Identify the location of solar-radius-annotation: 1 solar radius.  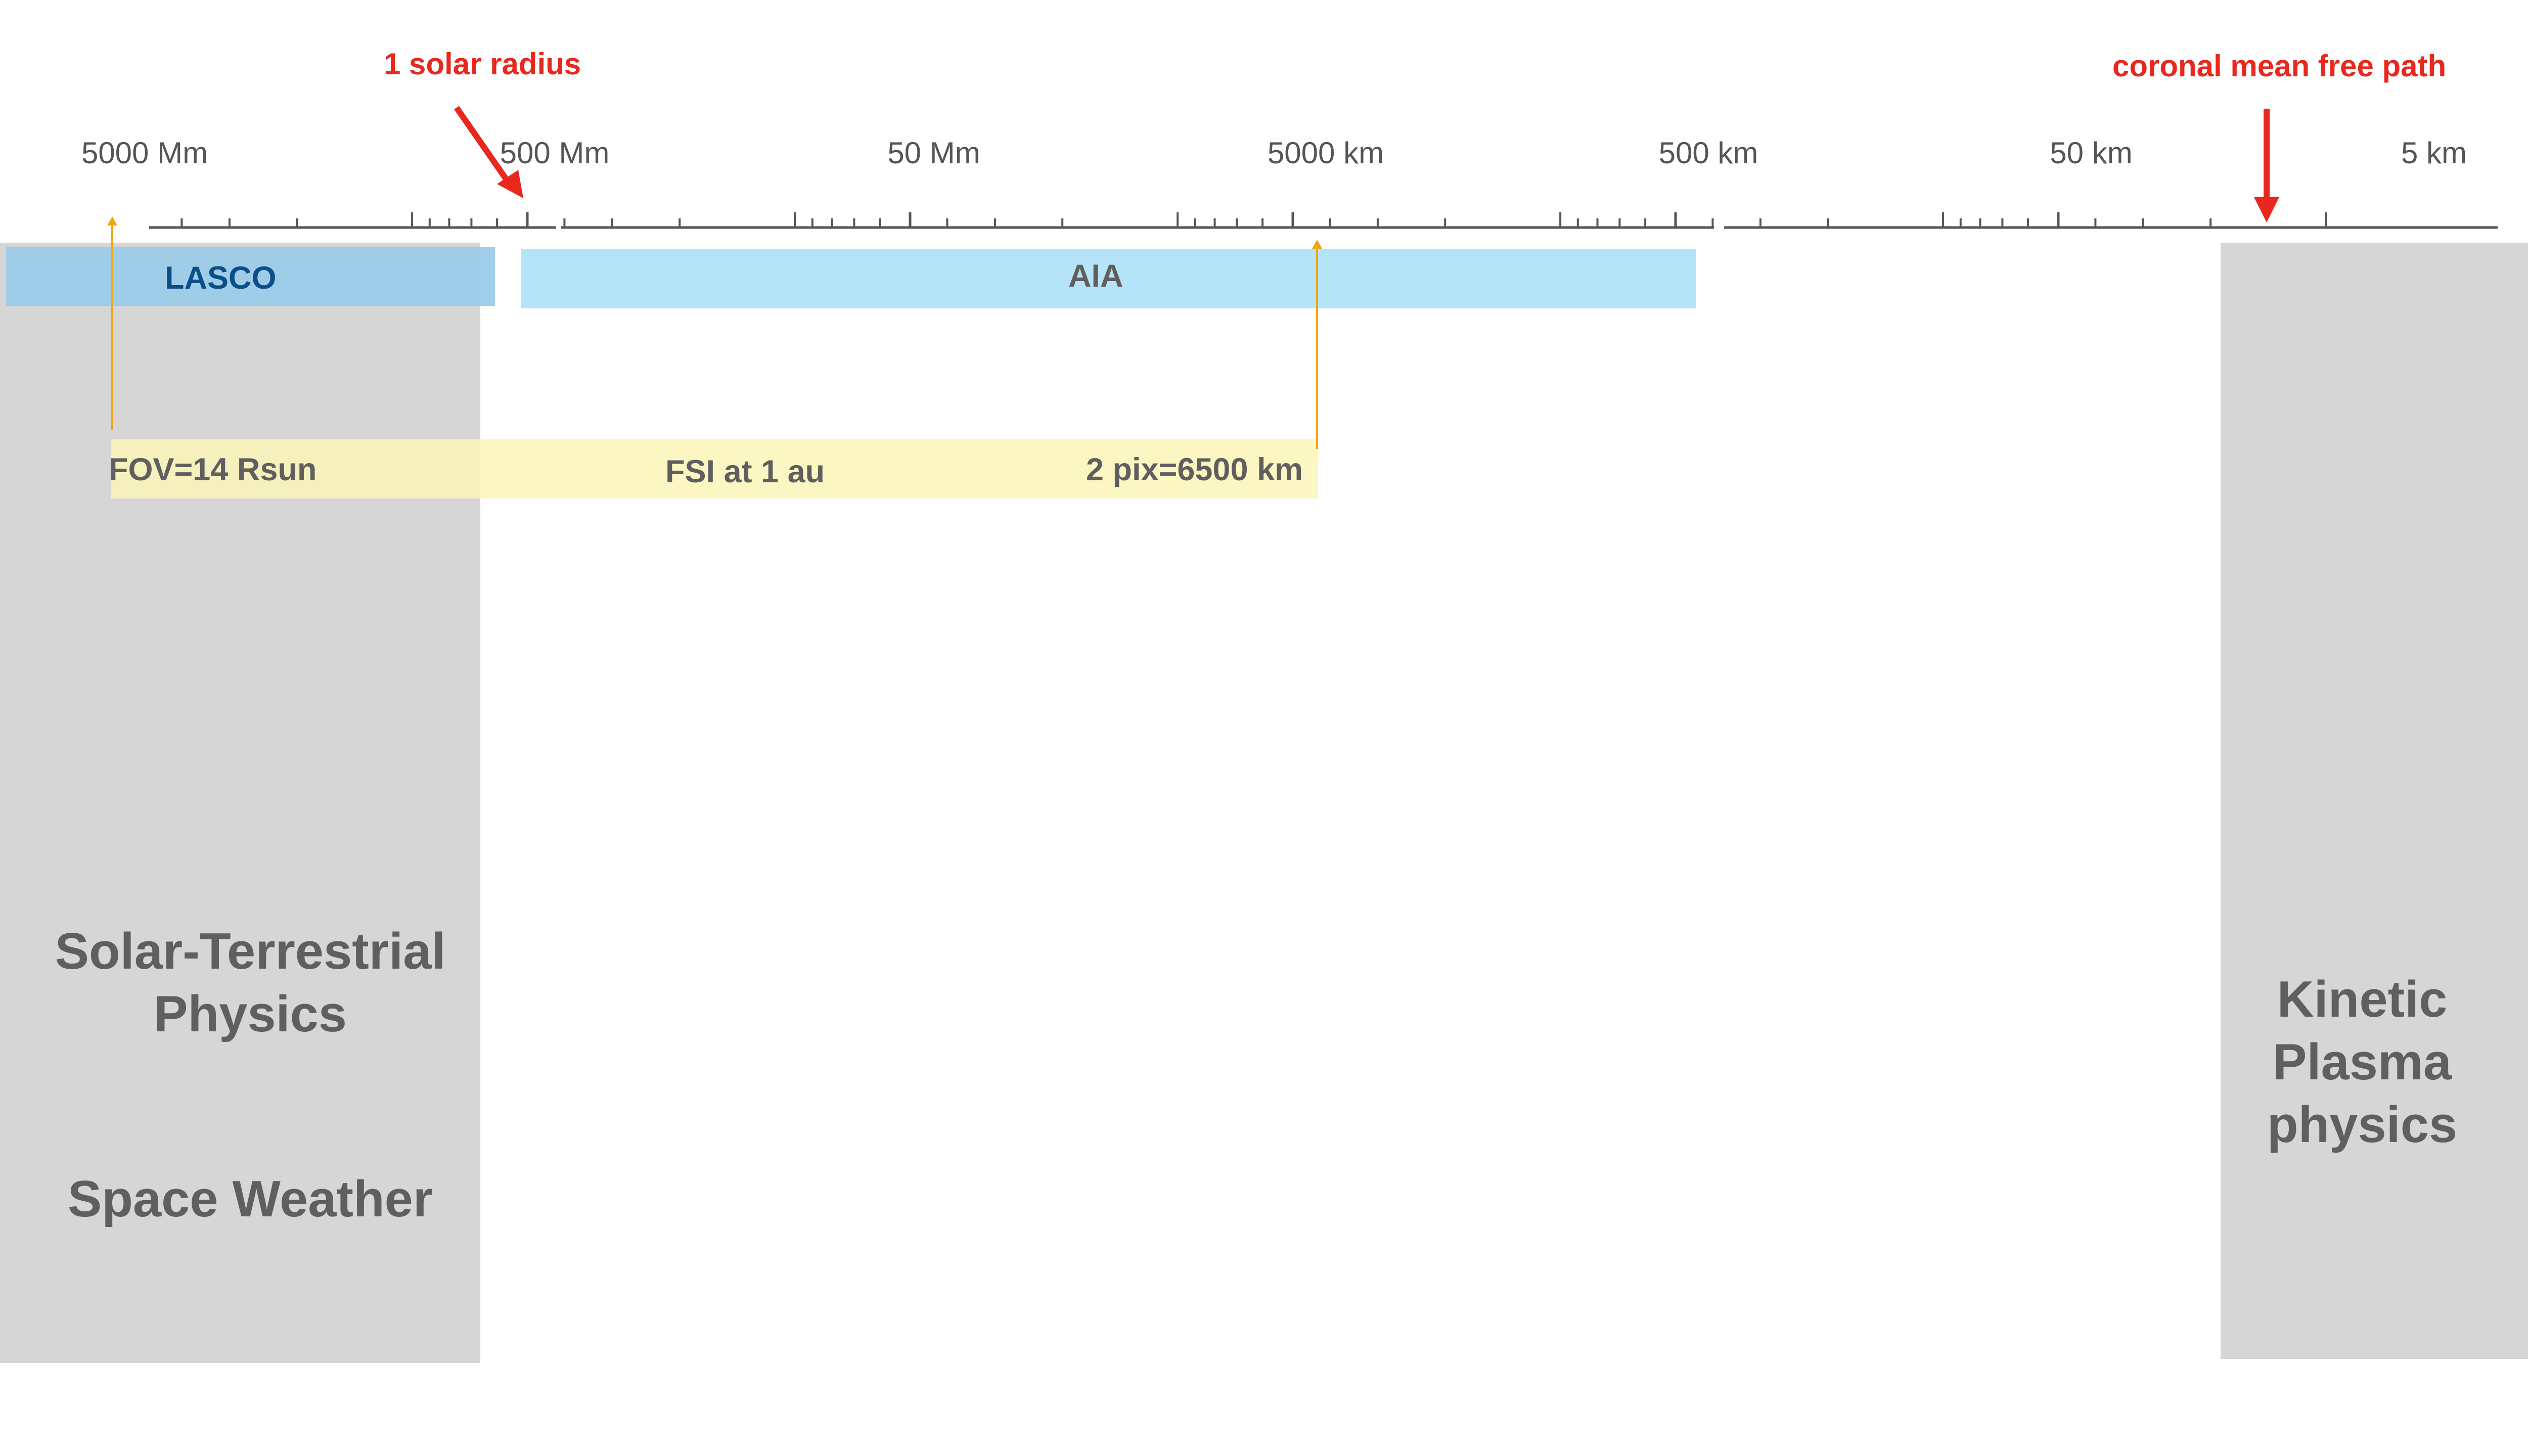
(483, 64).